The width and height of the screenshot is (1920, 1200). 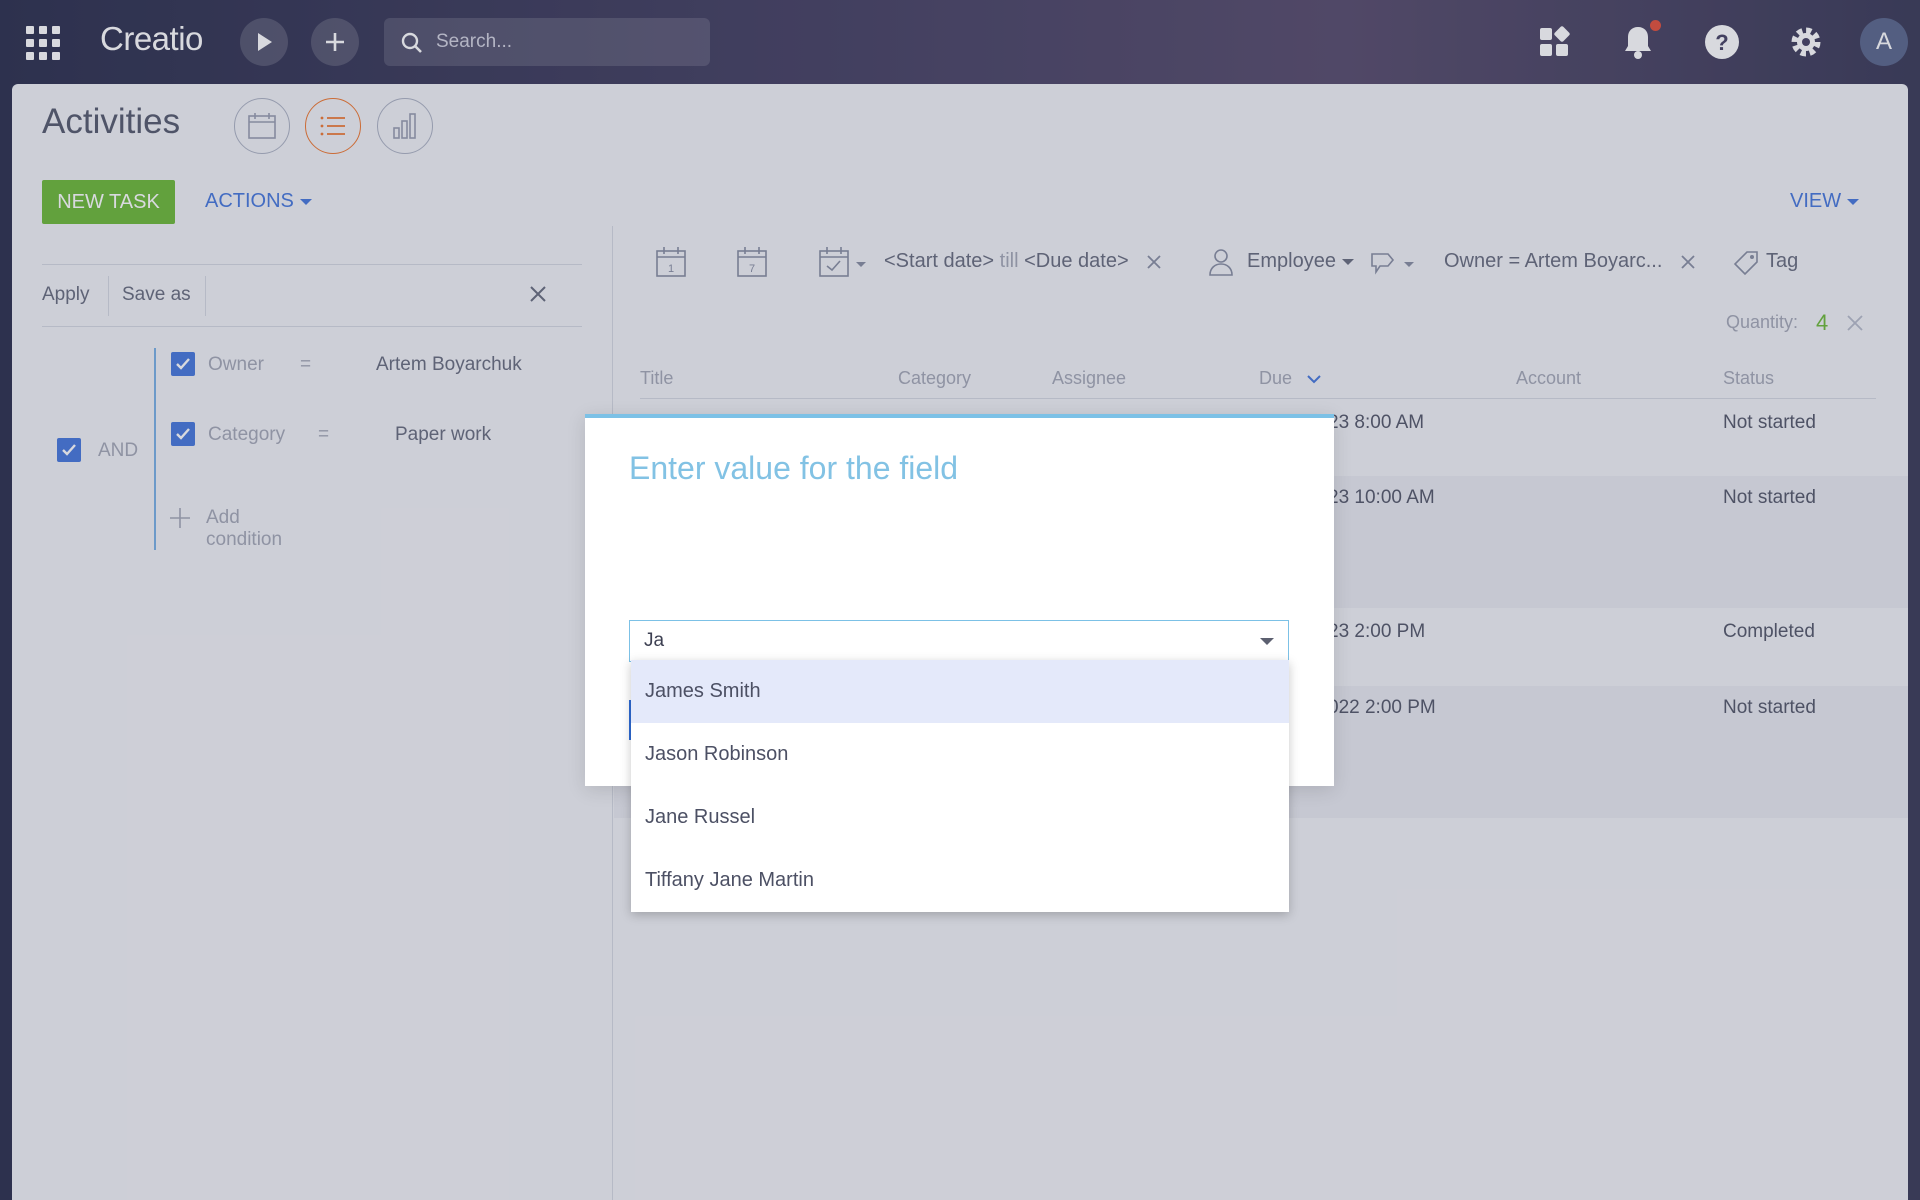 What do you see at coordinates (794, 468) in the screenshot?
I see `dialog-title: Enter value for the field` at bounding box center [794, 468].